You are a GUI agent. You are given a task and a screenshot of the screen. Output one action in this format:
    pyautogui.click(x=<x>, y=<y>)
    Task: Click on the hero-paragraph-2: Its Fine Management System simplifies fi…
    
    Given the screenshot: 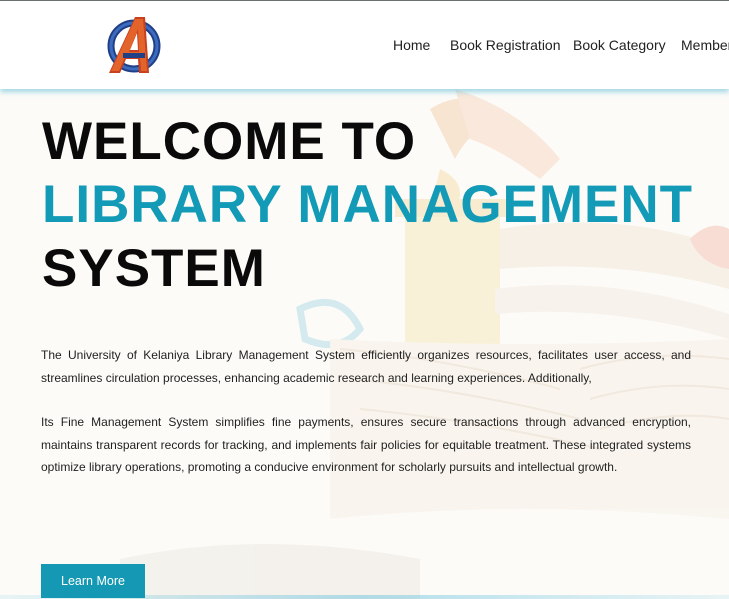 What is the action you would take?
    pyautogui.click(x=366, y=444)
    